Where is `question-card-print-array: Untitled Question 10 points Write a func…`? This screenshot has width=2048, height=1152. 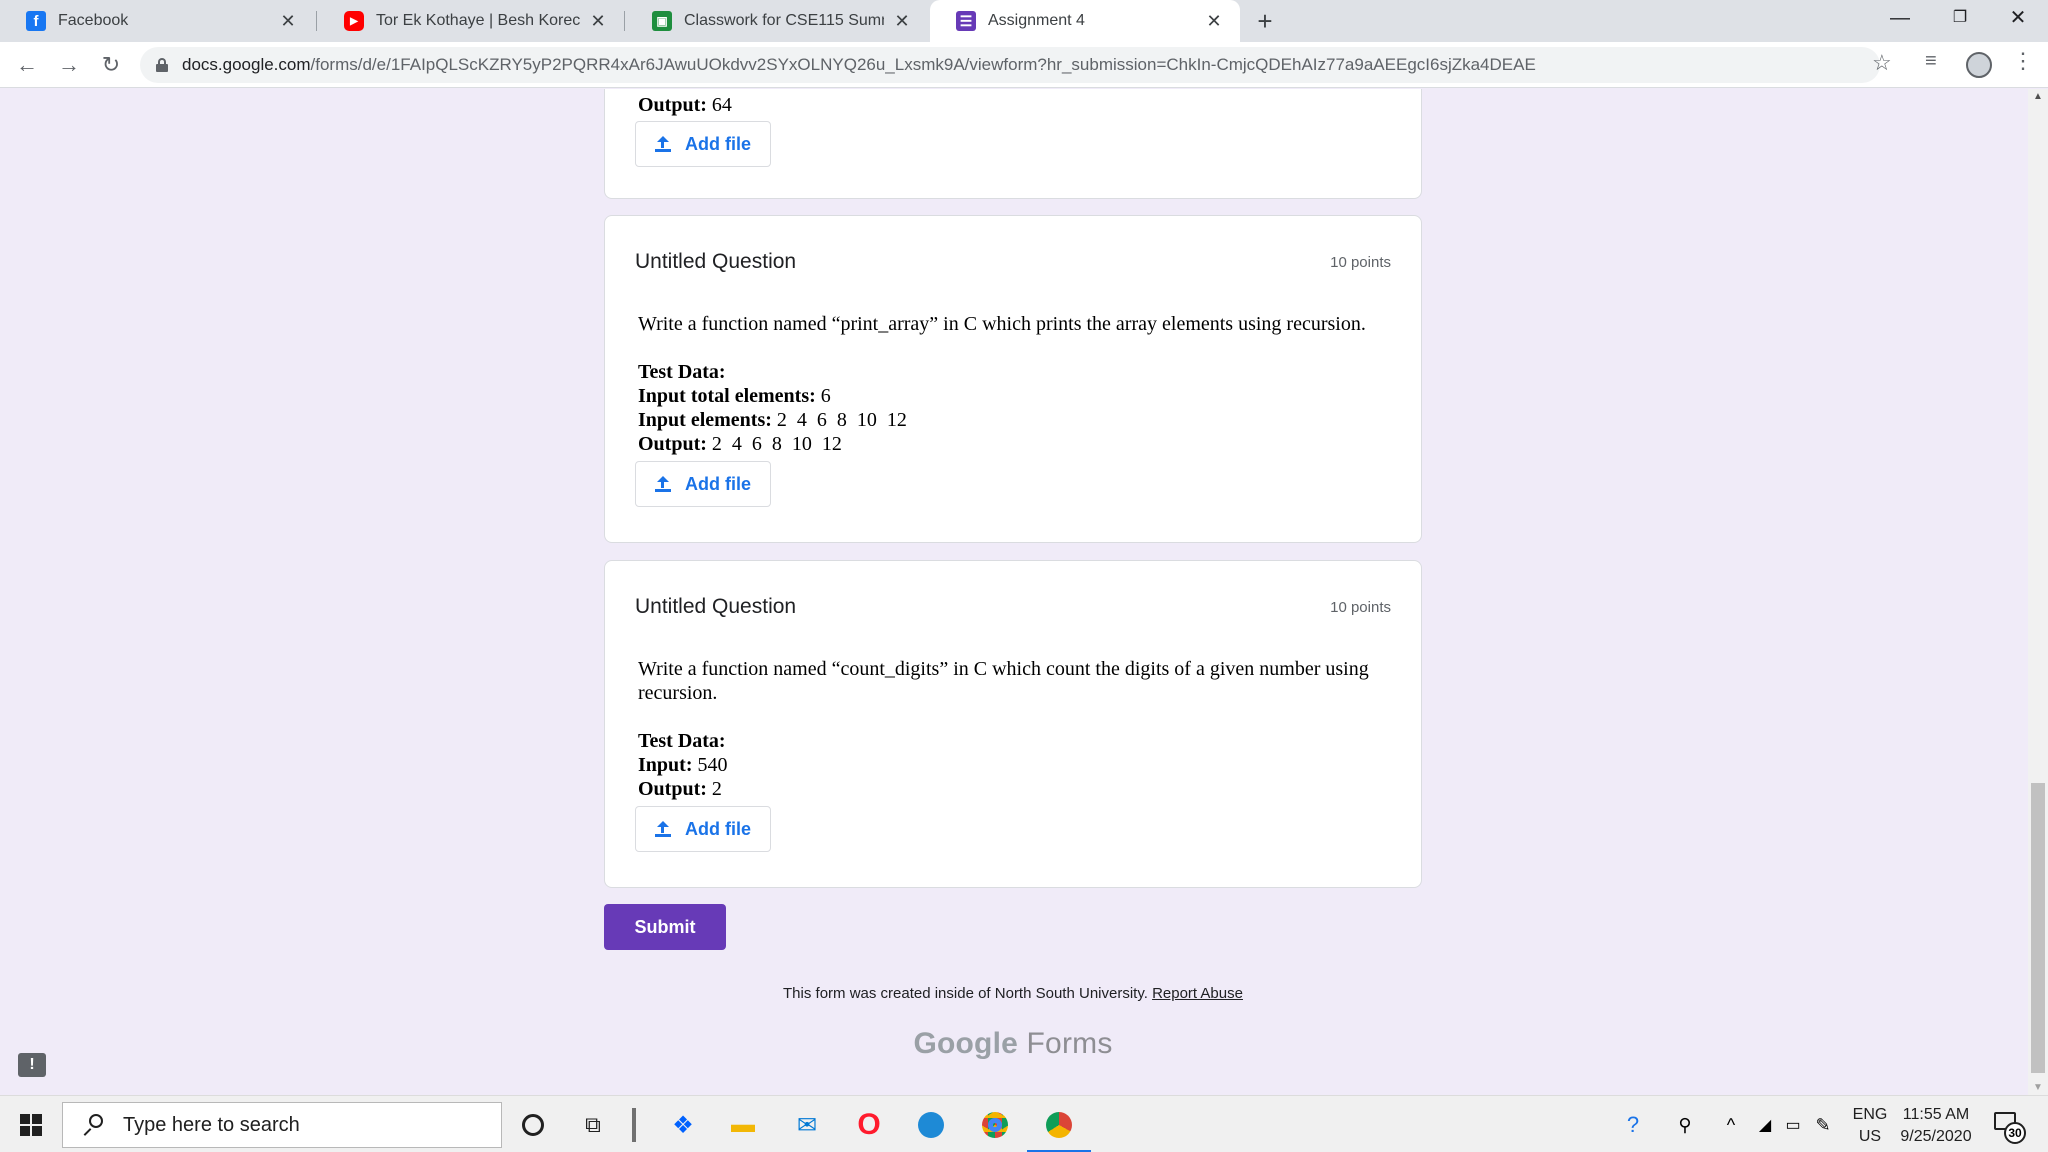
question-card-print-array: Untitled Question 10 points Write a func… is located at coordinates (1013, 379).